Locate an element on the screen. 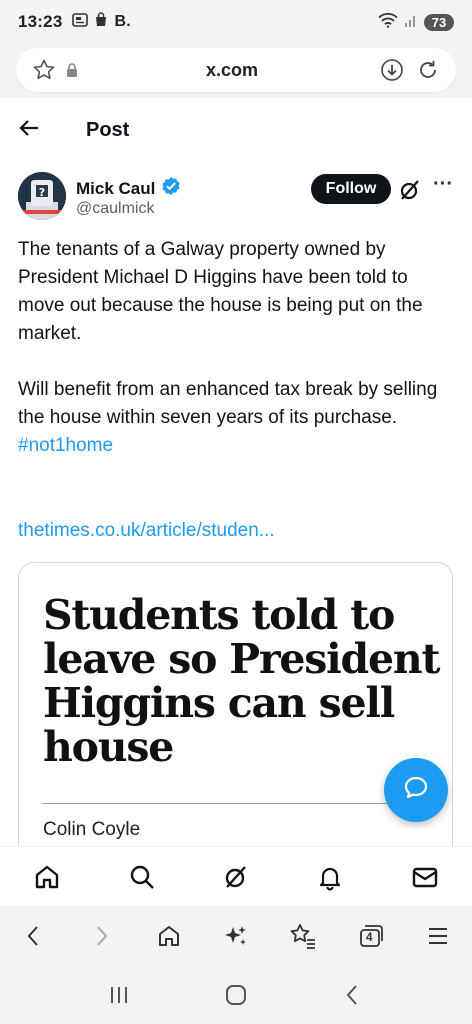 The width and height of the screenshot is (472, 1024). system-nav-bar is located at coordinates (236, 995).